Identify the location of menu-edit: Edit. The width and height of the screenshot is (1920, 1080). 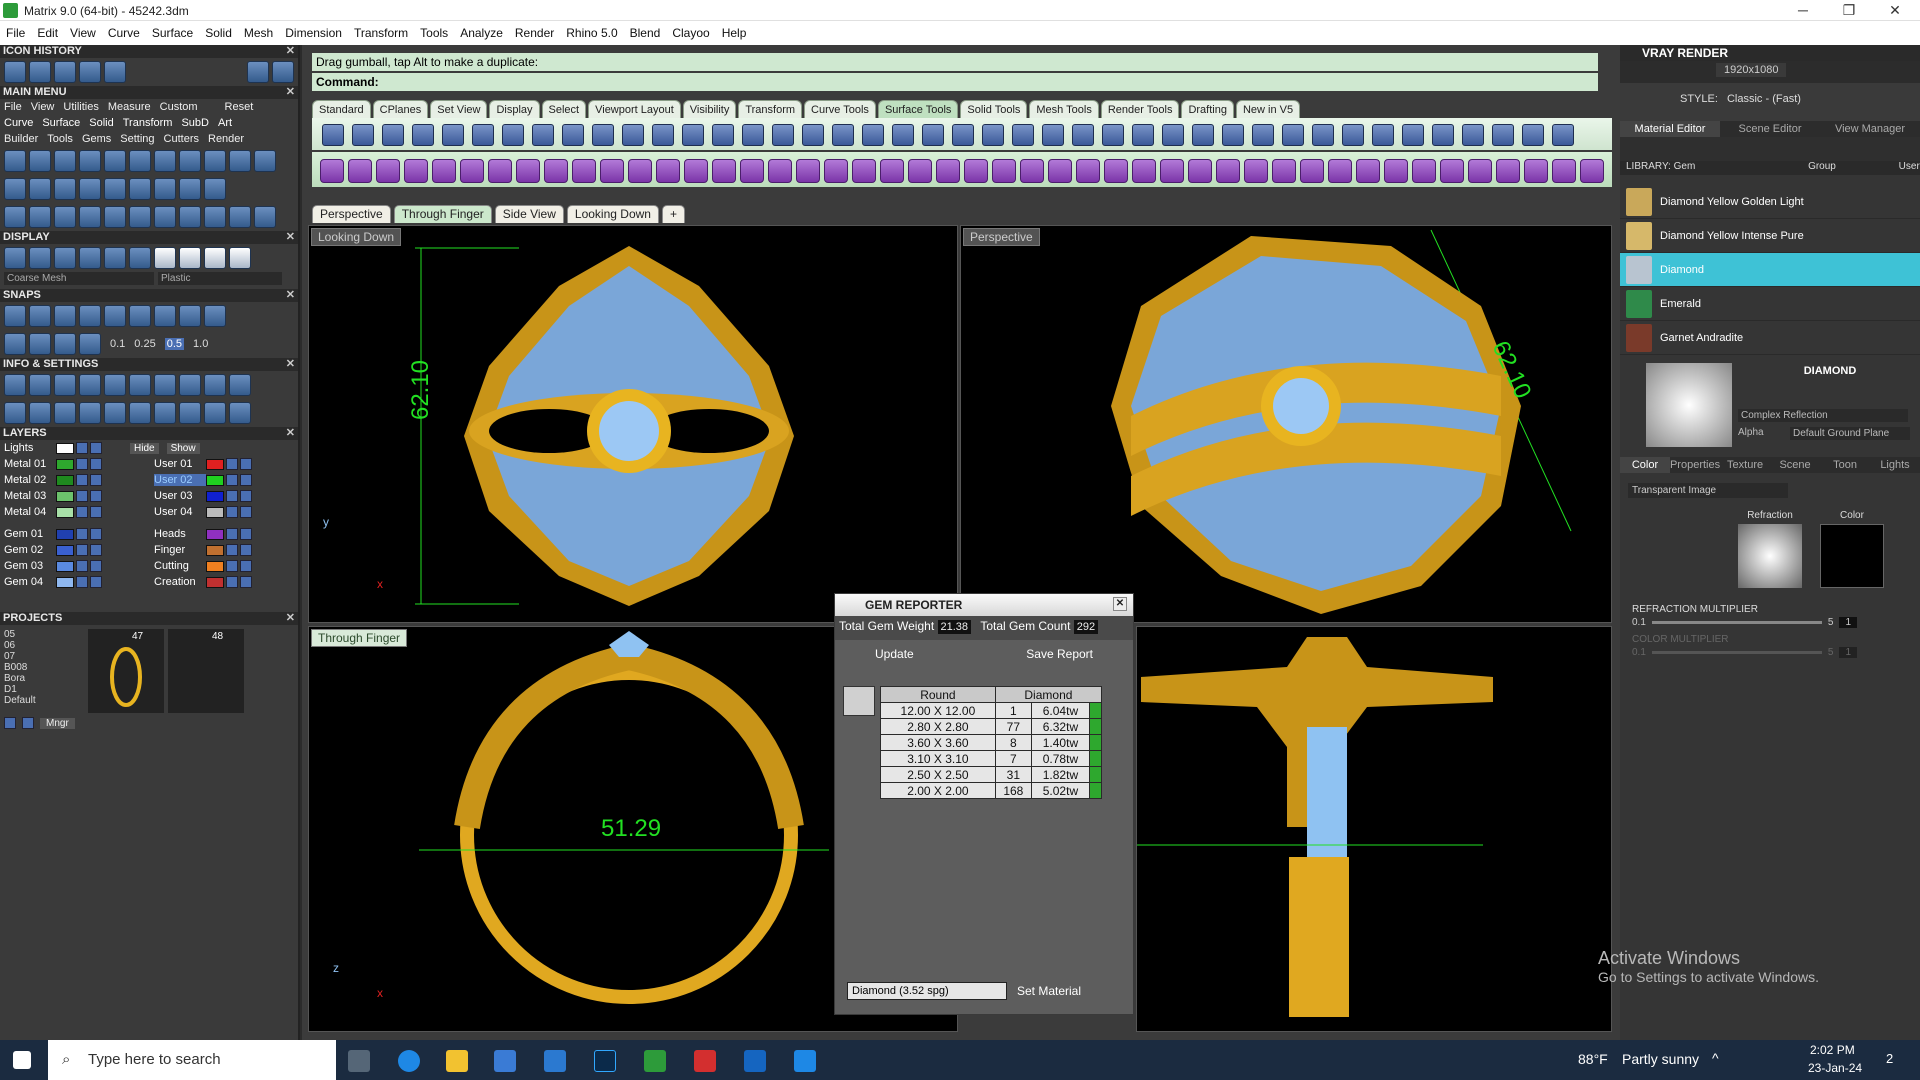
(47, 33).